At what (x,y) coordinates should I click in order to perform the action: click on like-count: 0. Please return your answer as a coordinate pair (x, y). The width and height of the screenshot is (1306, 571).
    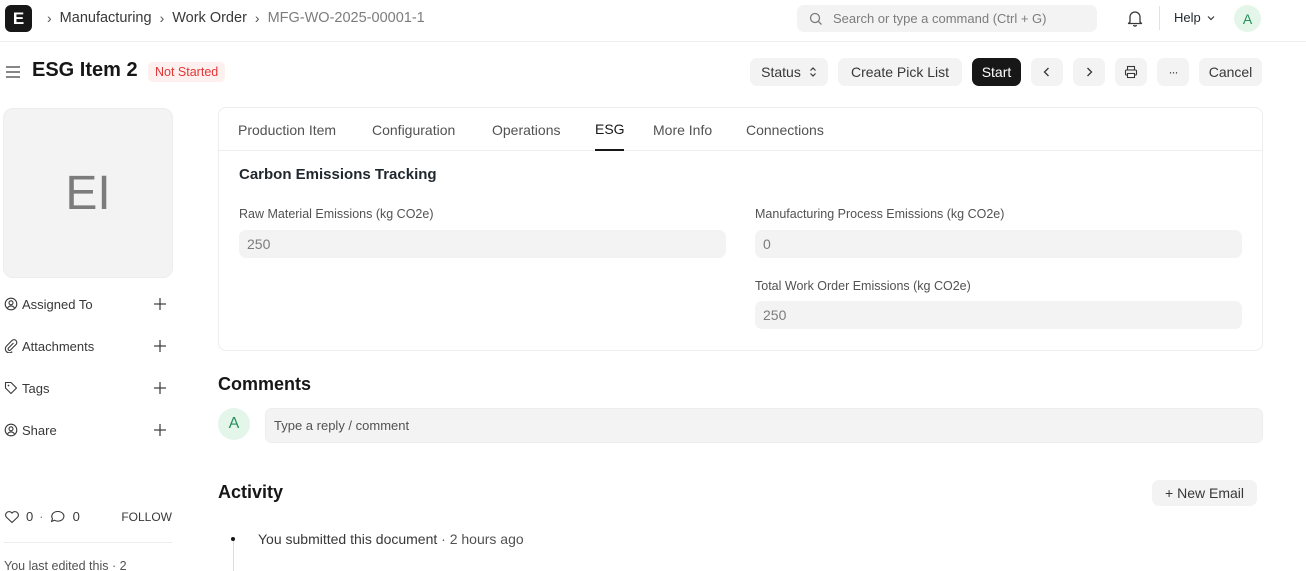
    Looking at the image, I should click on (30, 516).